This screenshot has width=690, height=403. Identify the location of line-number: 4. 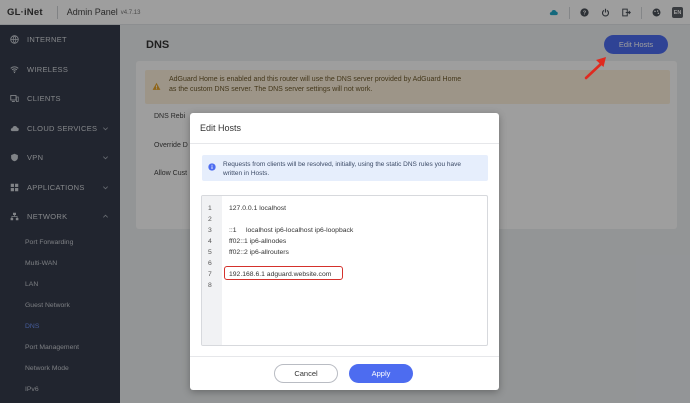
(210, 241).